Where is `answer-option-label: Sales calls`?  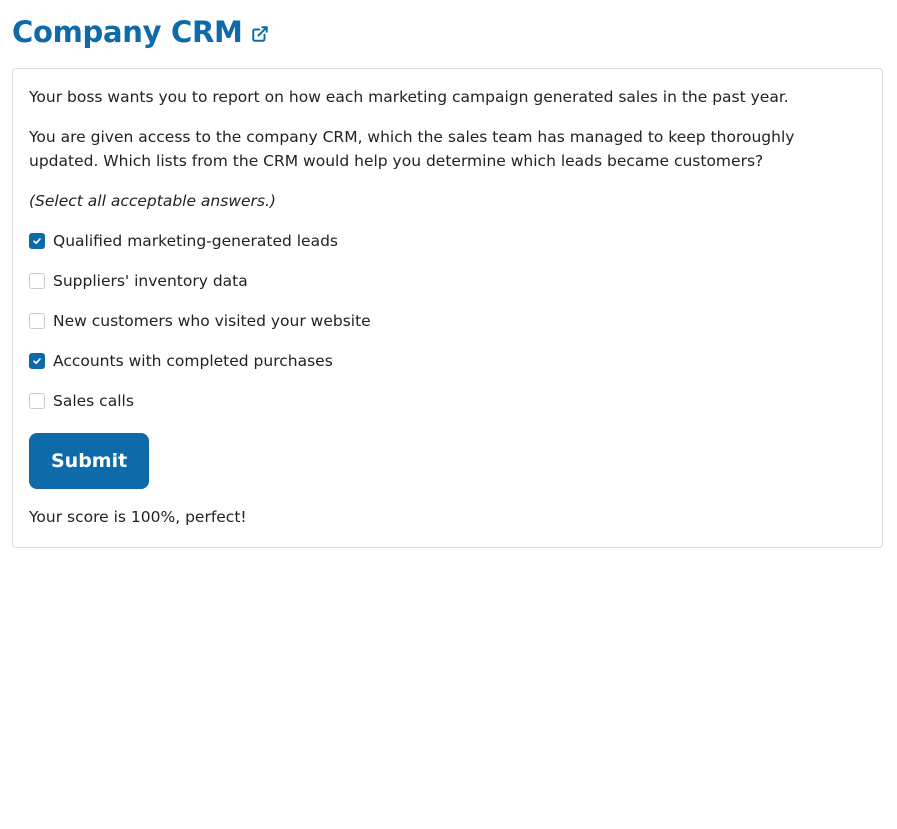 answer-option-label: Sales calls is located at coordinates (93, 401).